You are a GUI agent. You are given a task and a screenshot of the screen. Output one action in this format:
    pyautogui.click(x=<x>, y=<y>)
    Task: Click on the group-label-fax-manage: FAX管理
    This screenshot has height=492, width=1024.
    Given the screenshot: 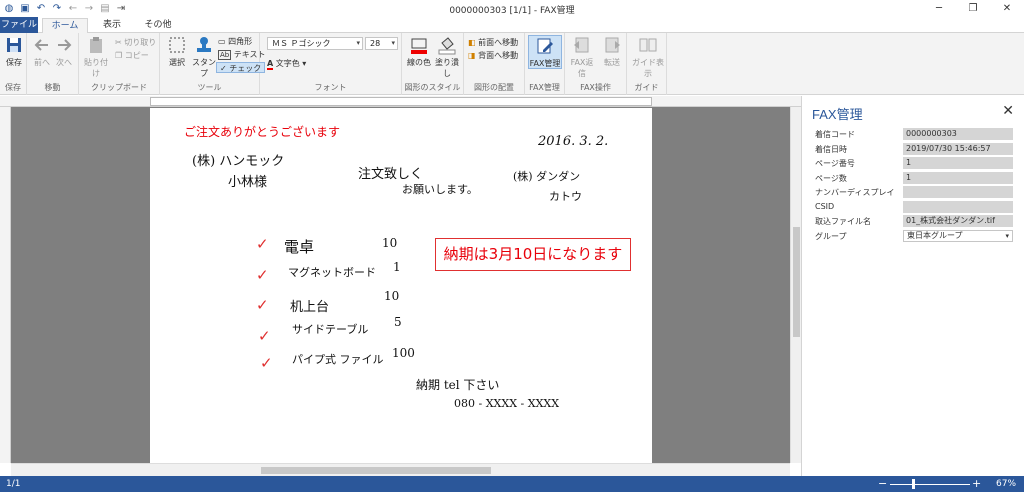 What is the action you would take?
    pyautogui.click(x=544, y=87)
    